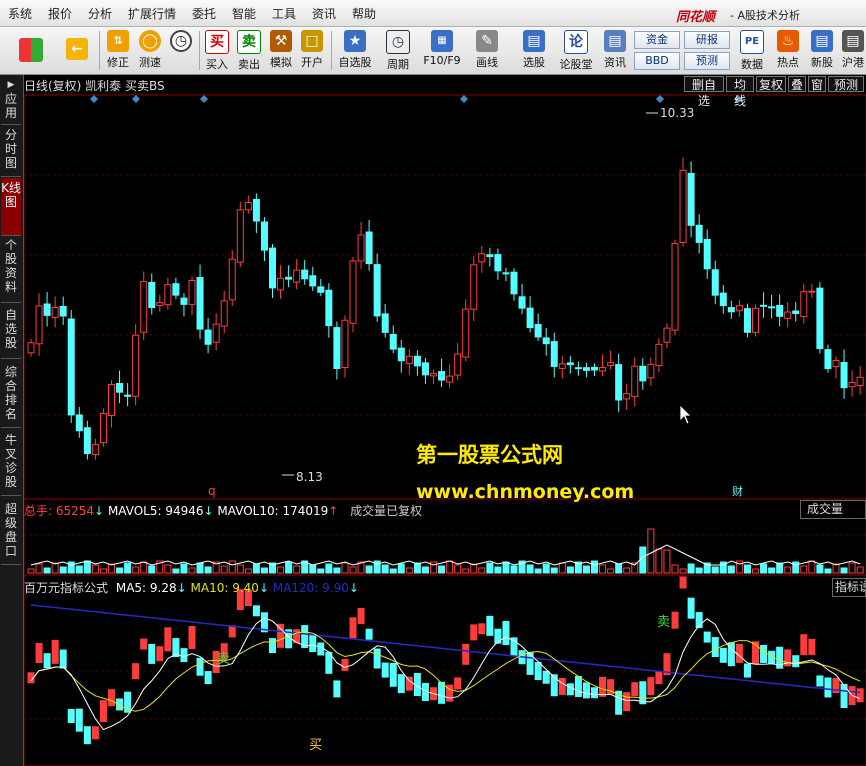  Describe the element at coordinates (445, 674) in the screenshot. I see `ma5-line` at that location.